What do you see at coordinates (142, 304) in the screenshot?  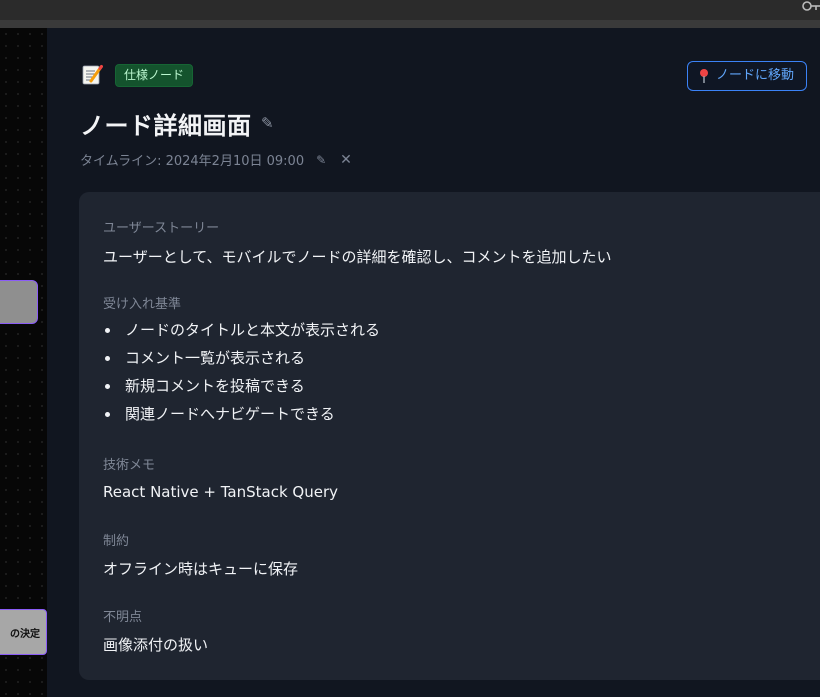 I see `acceptance-label: 受け入れ基準` at bounding box center [142, 304].